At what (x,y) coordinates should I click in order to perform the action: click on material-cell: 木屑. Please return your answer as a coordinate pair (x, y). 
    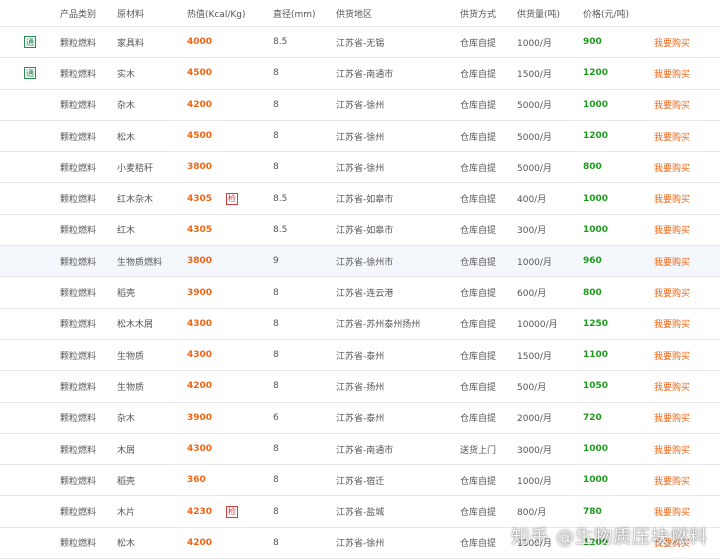
    Looking at the image, I should click on (126, 450).